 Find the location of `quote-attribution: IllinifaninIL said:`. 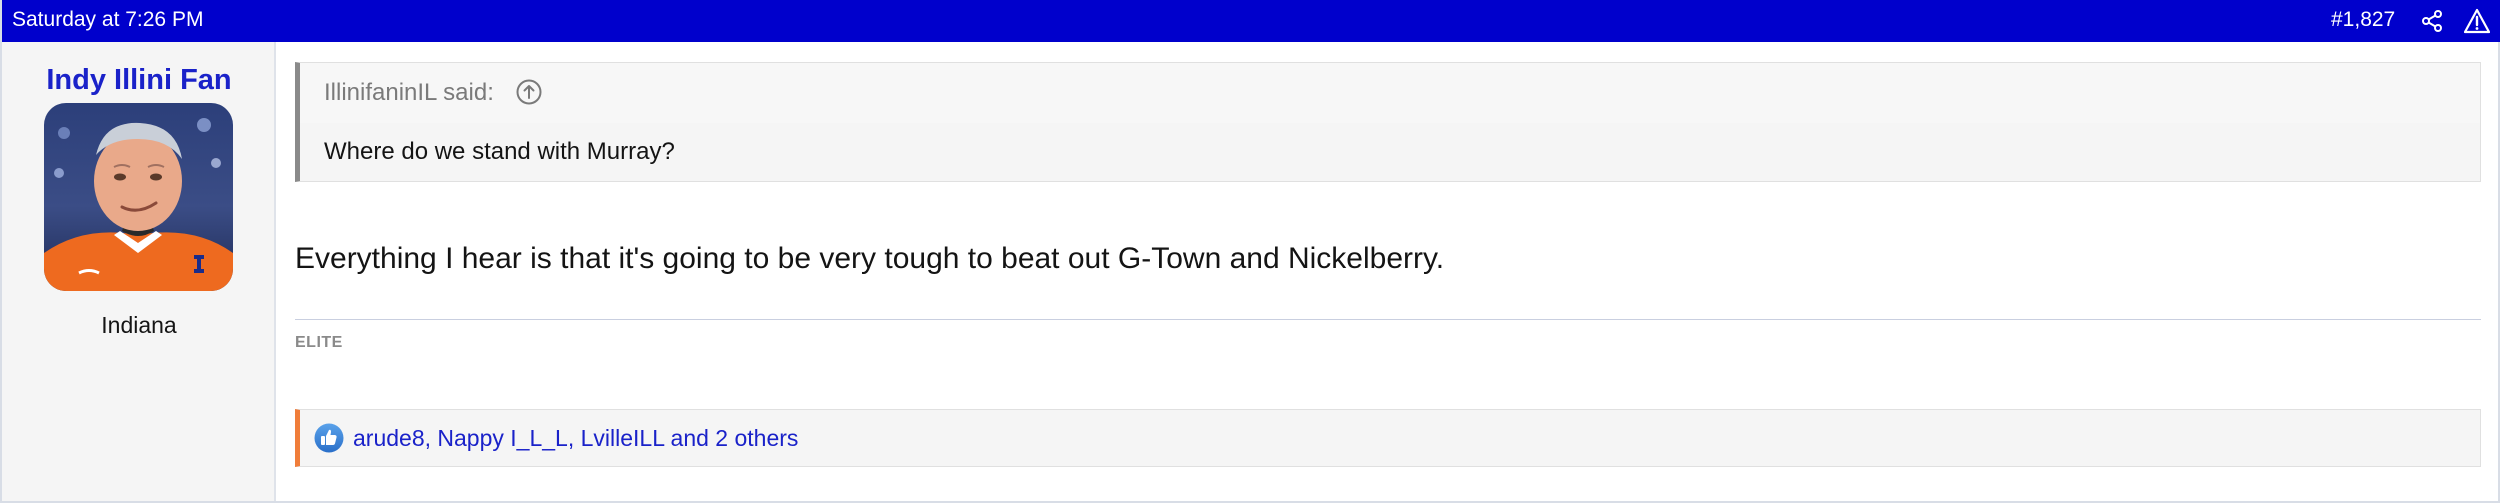

quote-attribution: IllinifaninIL said: is located at coordinates (409, 93).